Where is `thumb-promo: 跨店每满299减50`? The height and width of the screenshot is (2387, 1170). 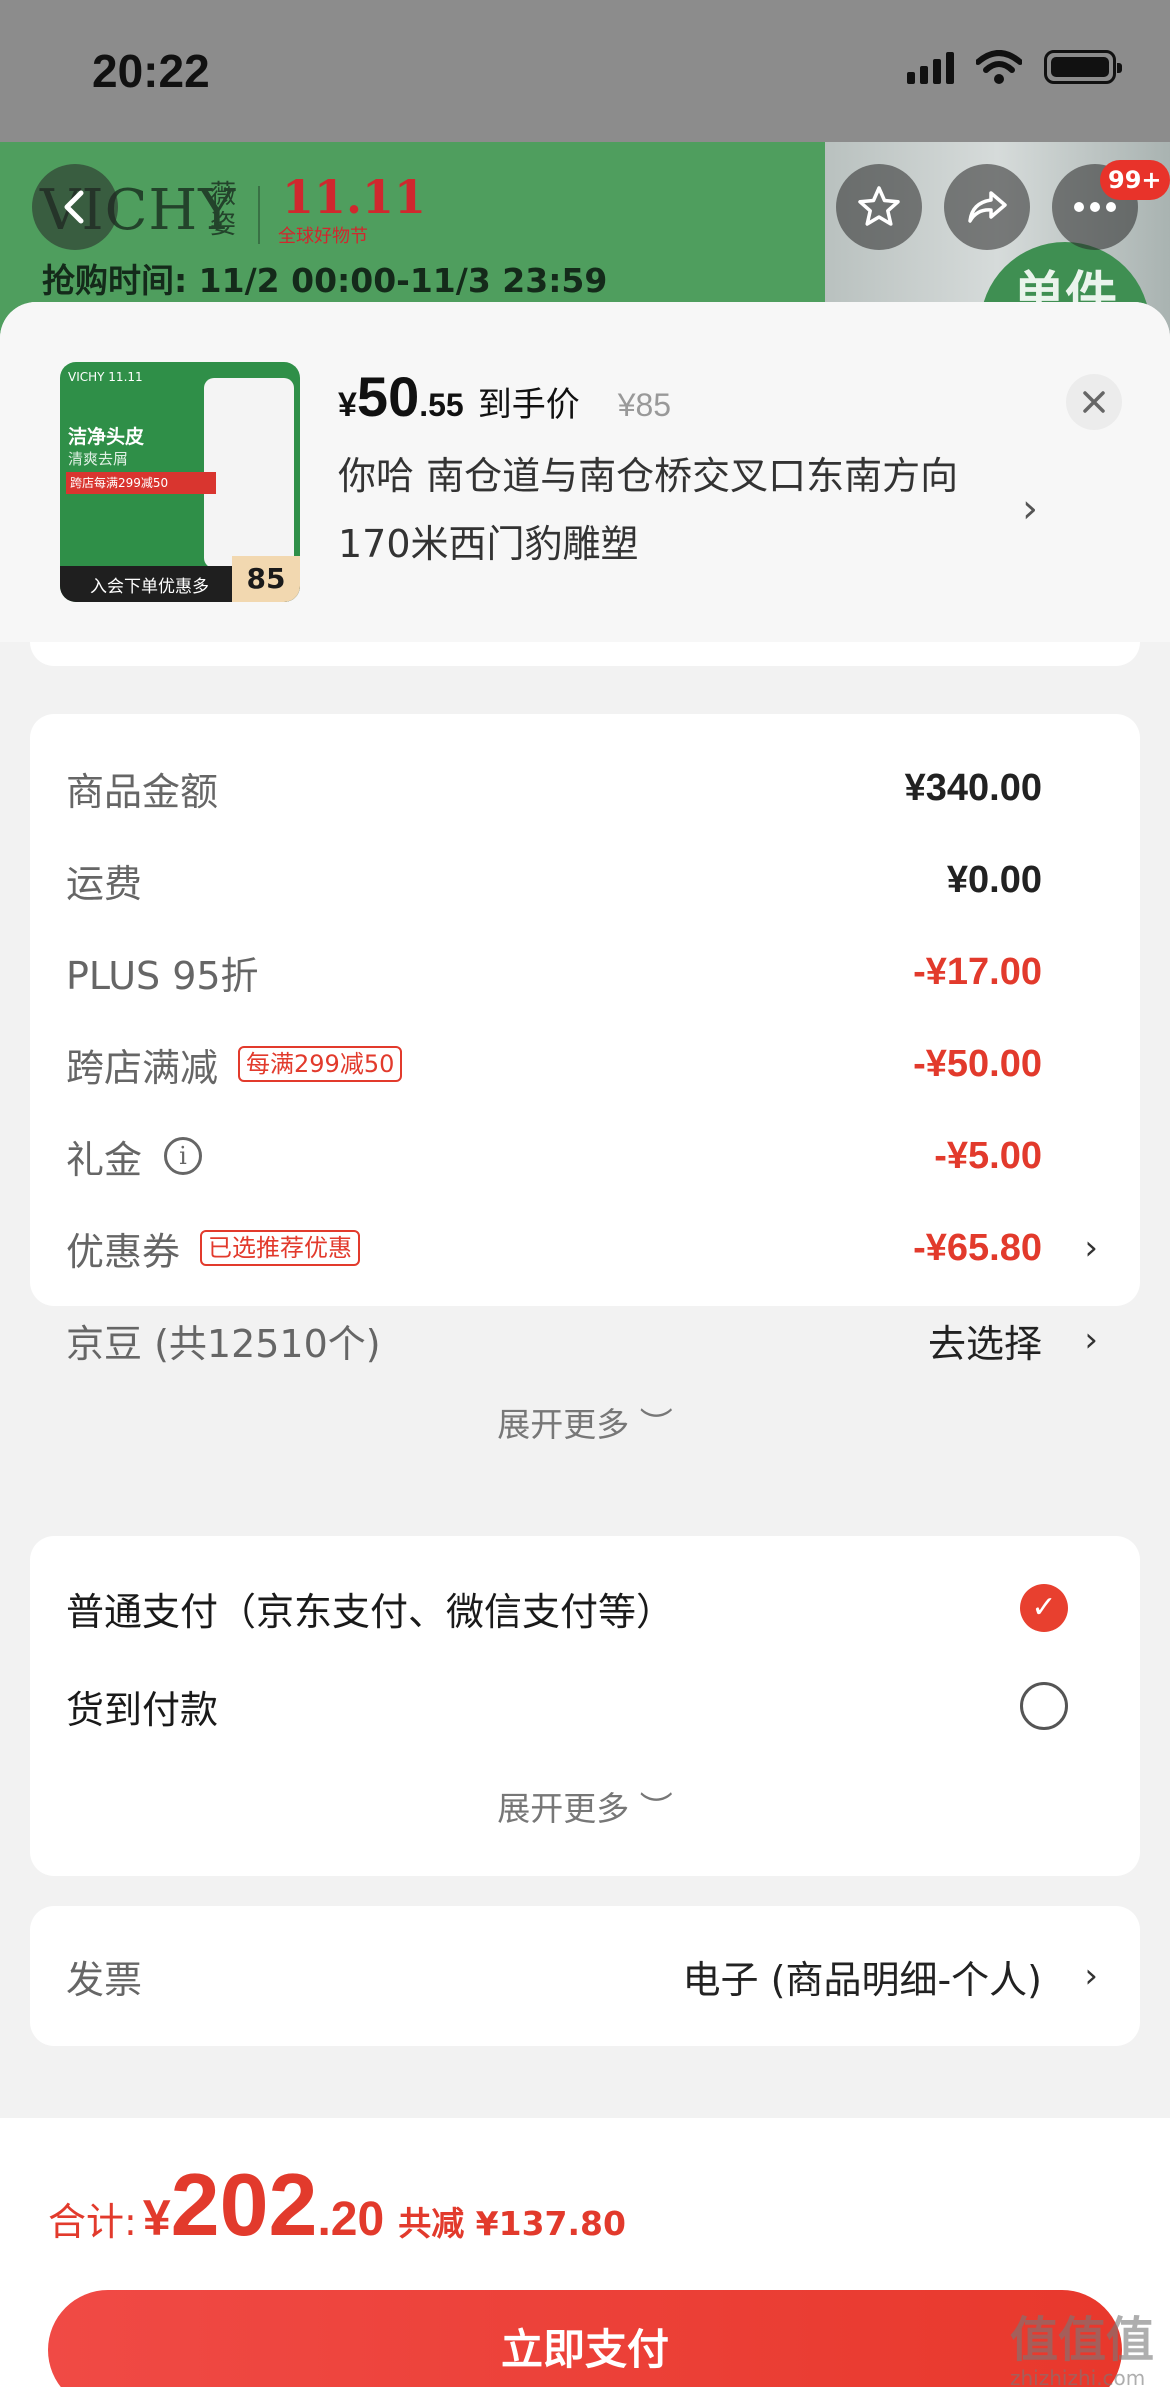 thumb-promo: 跨店每满299减50 is located at coordinates (141, 483).